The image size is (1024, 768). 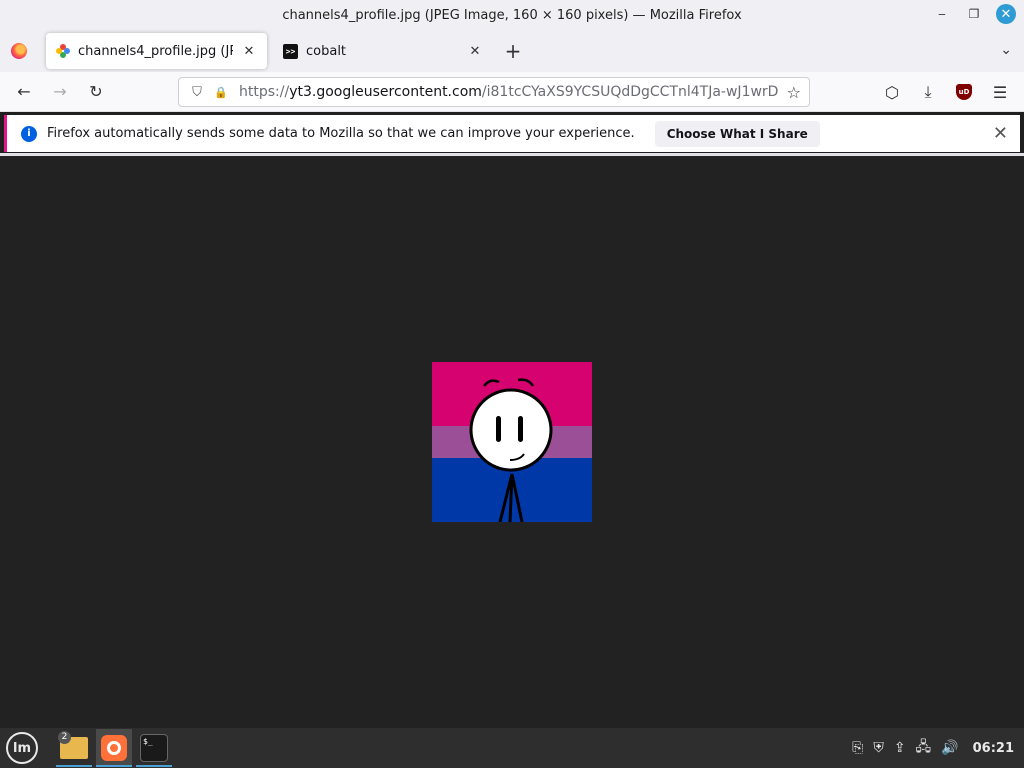 I want to click on taskbar: lm 2 $_ ⎘ ⛨ ⇪ 🖧 🔊 06:21, so click(x=512, y=748).